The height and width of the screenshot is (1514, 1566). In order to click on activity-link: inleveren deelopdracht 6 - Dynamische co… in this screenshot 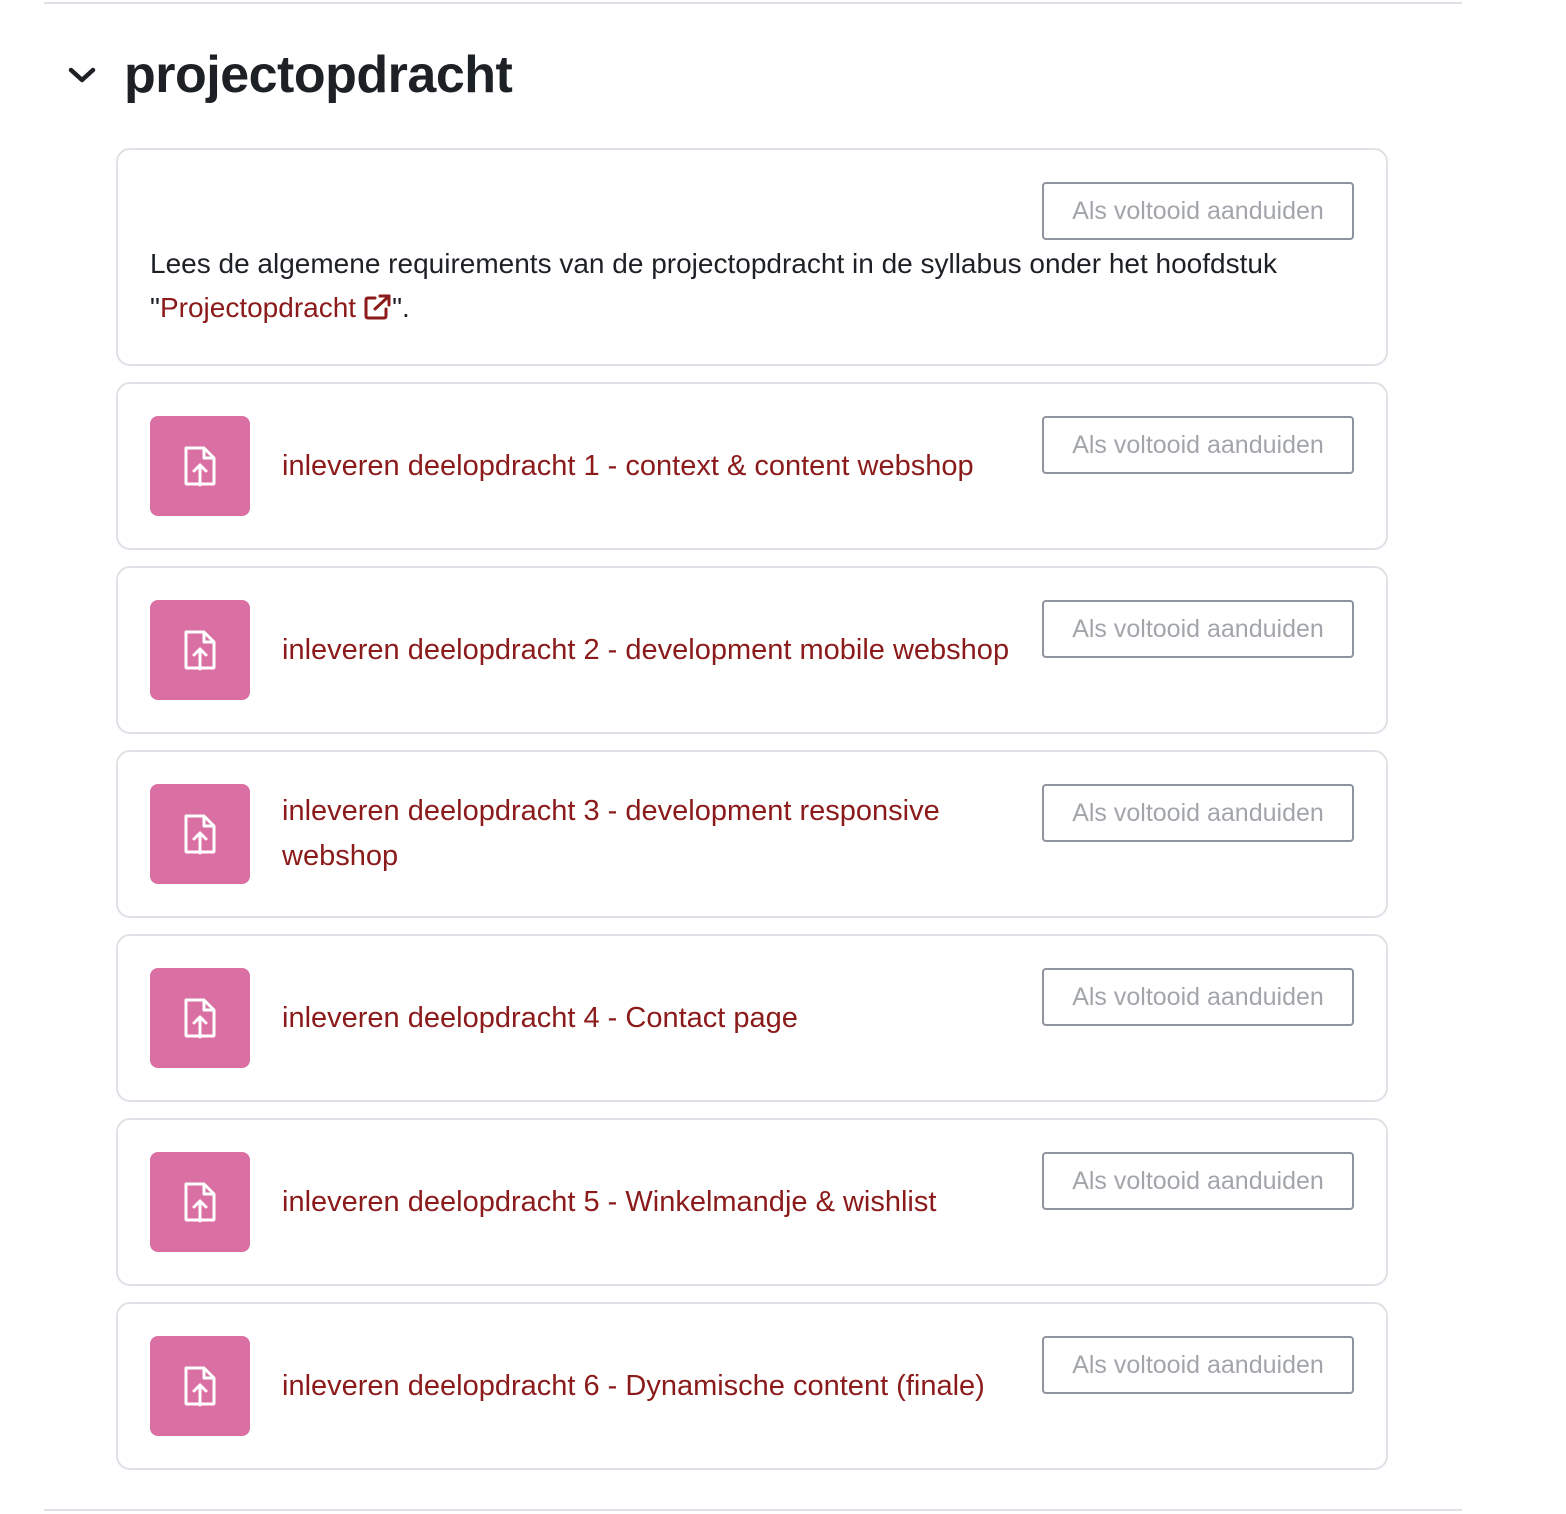, I will do `click(657, 1386)`.